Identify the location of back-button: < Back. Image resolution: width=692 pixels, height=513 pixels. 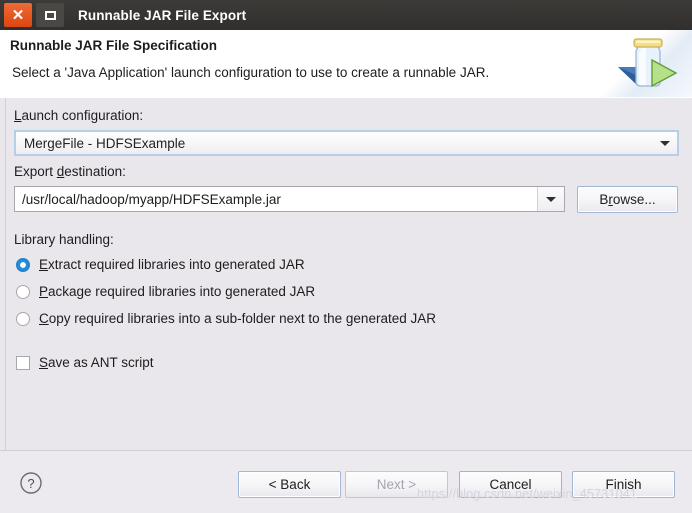
(289, 484).